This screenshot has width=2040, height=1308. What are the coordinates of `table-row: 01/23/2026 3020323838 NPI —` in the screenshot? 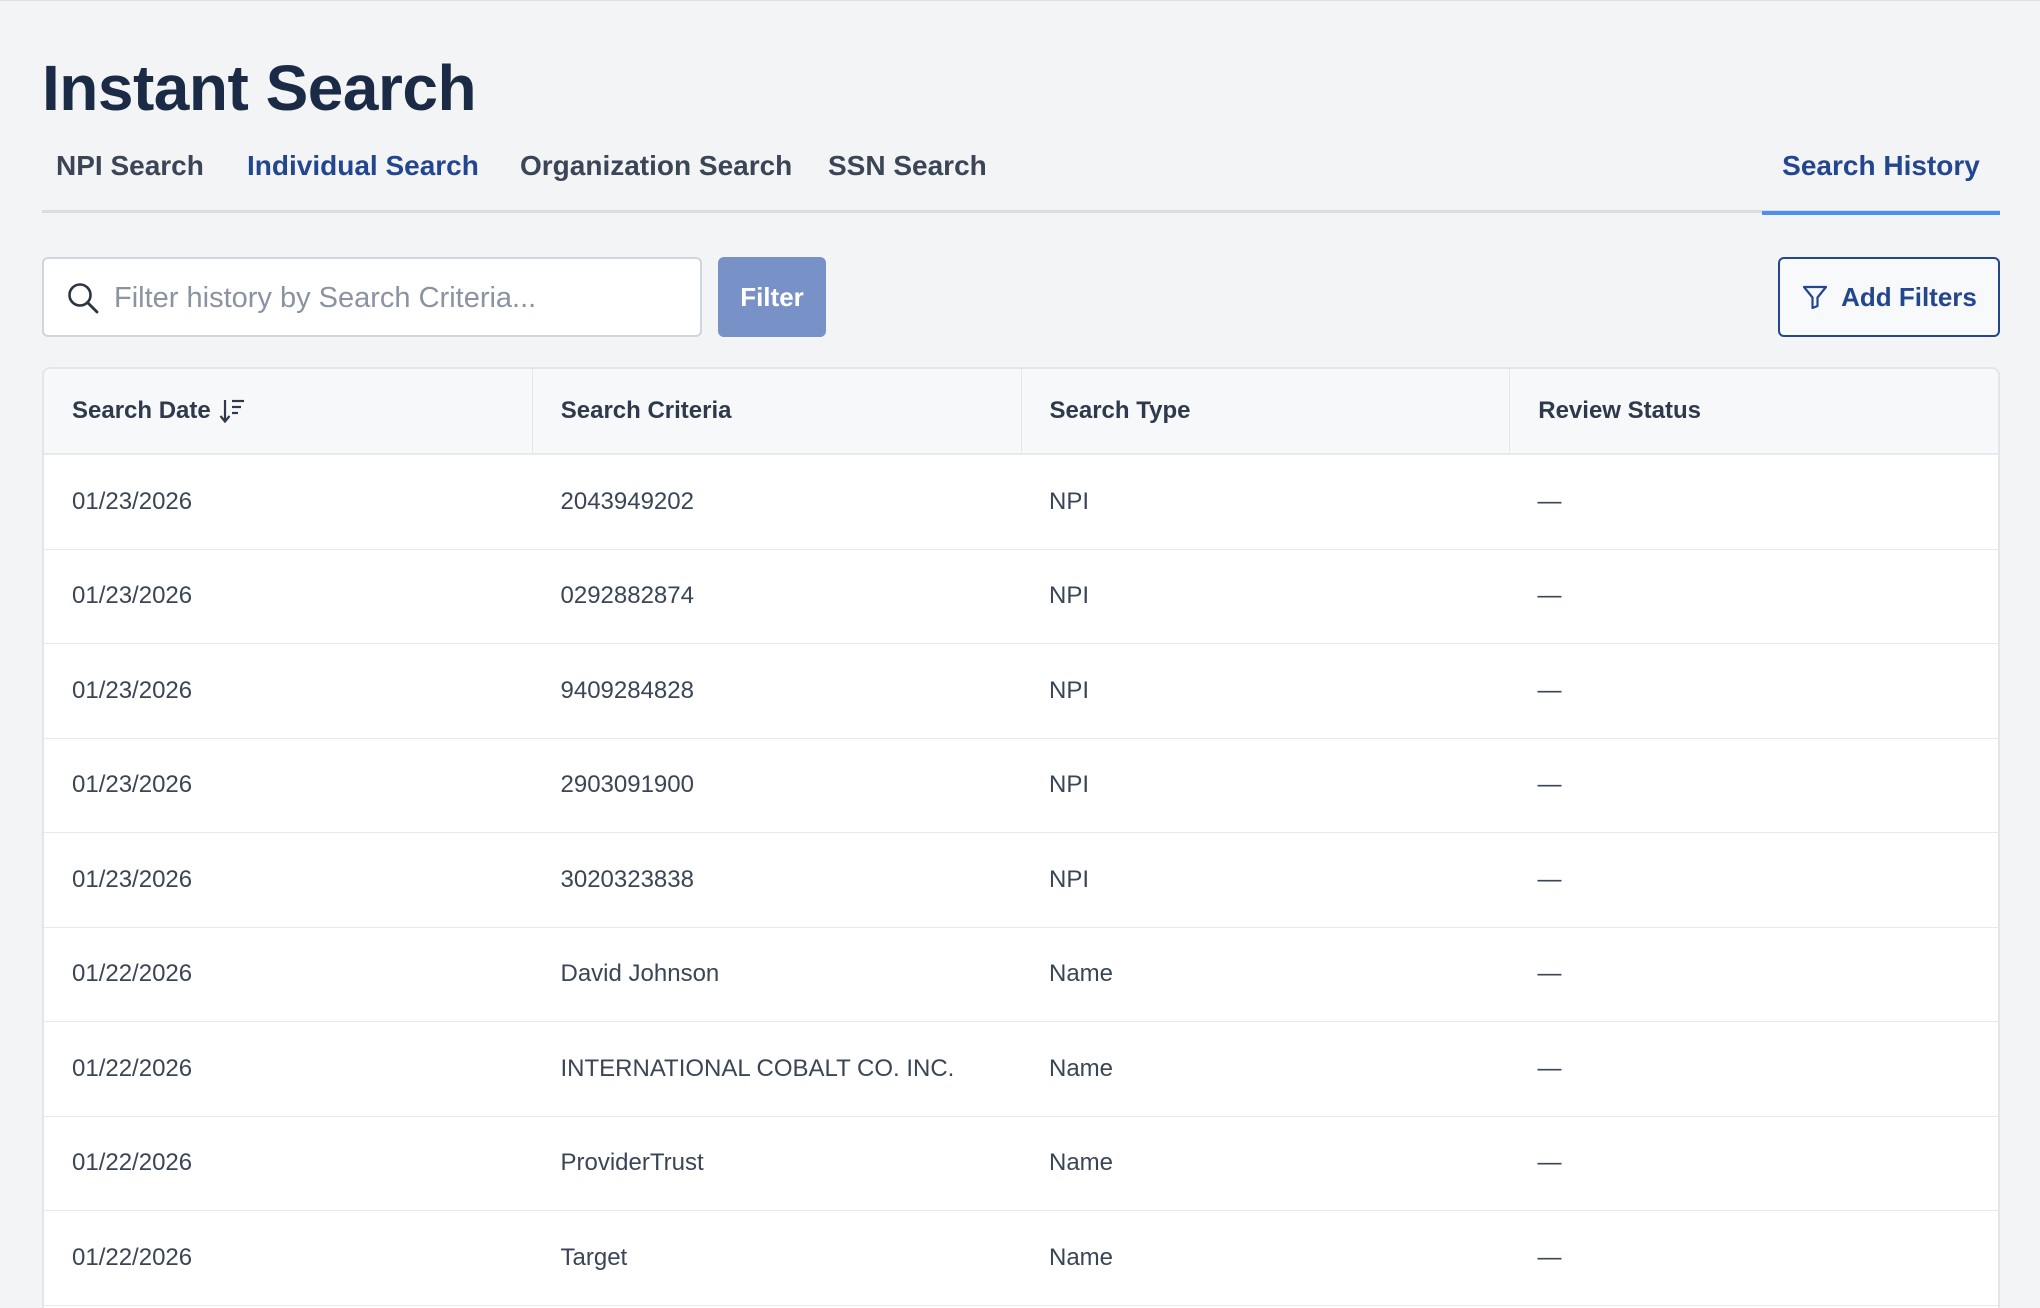 It's located at (1021, 880).